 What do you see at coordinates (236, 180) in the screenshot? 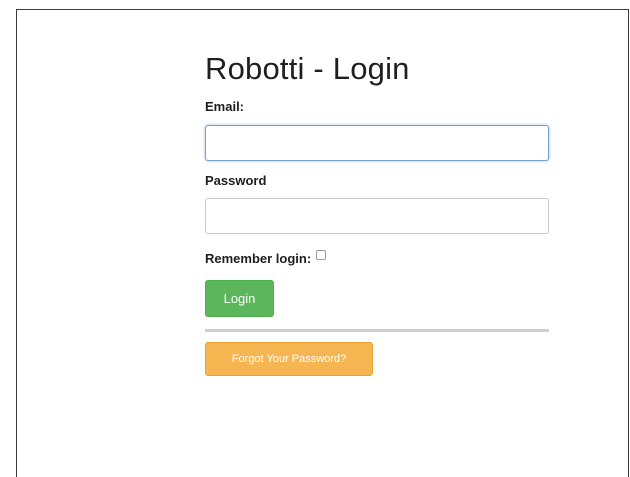
I see `password-label: Password` at bounding box center [236, 180].